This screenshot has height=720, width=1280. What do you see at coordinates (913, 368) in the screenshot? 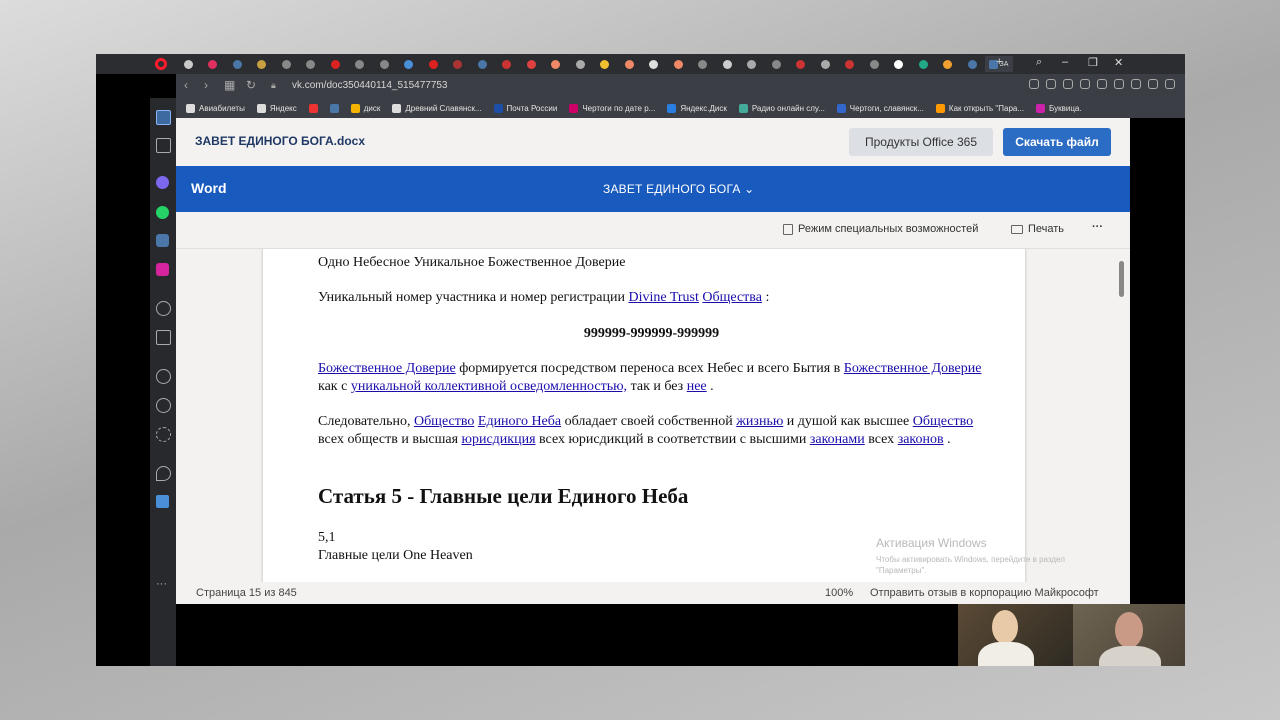
I see `link-divine-trust-ru-2: Божественное Доверие` at bounding box center [913, 368].